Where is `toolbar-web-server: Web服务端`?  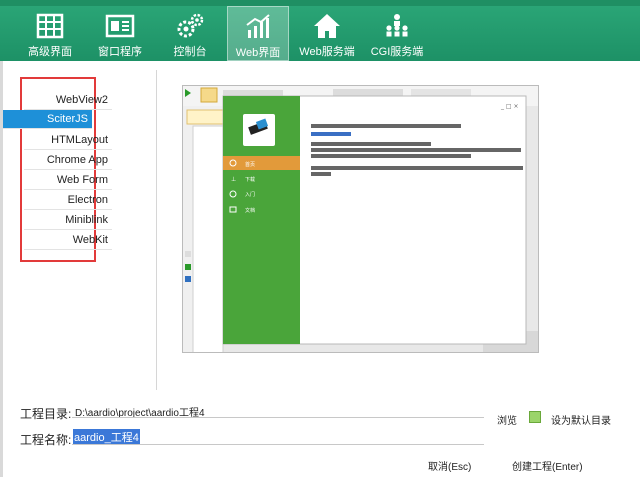
toolbar-web-server: Web服务端 is located at coordinates (327, 33).